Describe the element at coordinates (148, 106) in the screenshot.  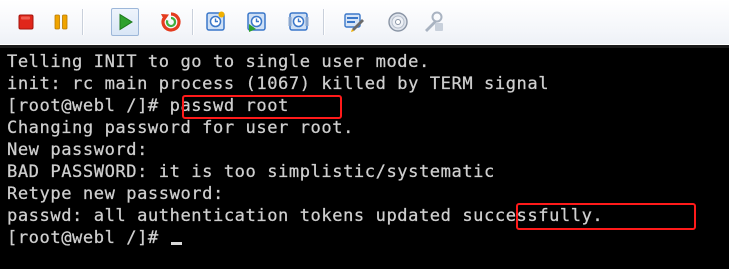
I see `console-line: [root@webl /]# passwd root` at that location.